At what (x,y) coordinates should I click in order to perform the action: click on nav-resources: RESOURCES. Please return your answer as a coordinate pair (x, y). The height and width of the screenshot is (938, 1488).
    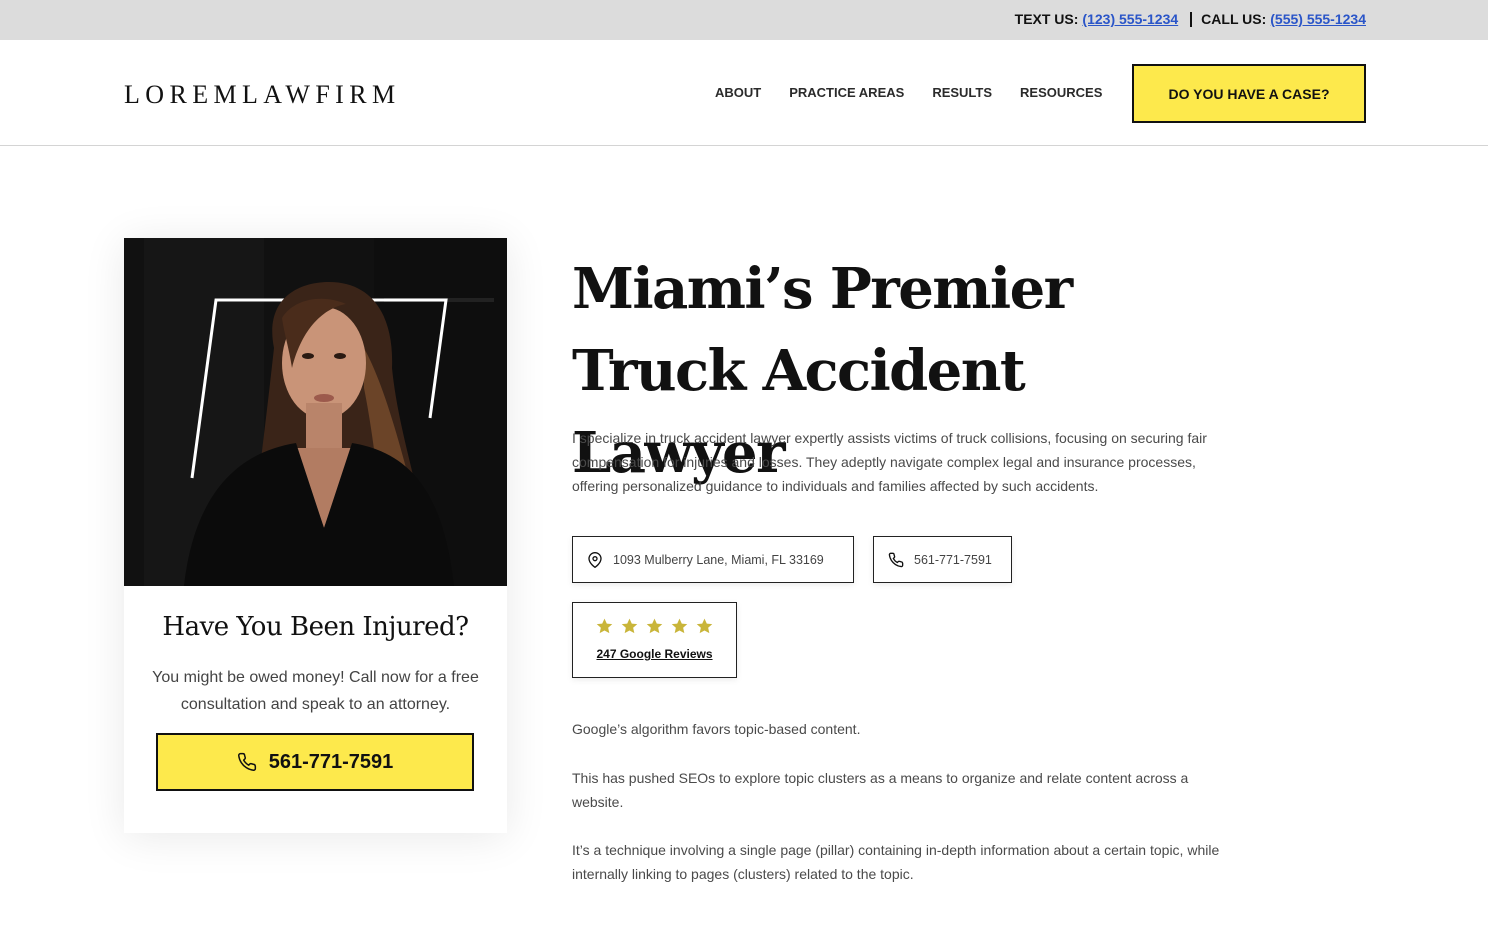
    Looking at the image, I should click on (1061, 92).